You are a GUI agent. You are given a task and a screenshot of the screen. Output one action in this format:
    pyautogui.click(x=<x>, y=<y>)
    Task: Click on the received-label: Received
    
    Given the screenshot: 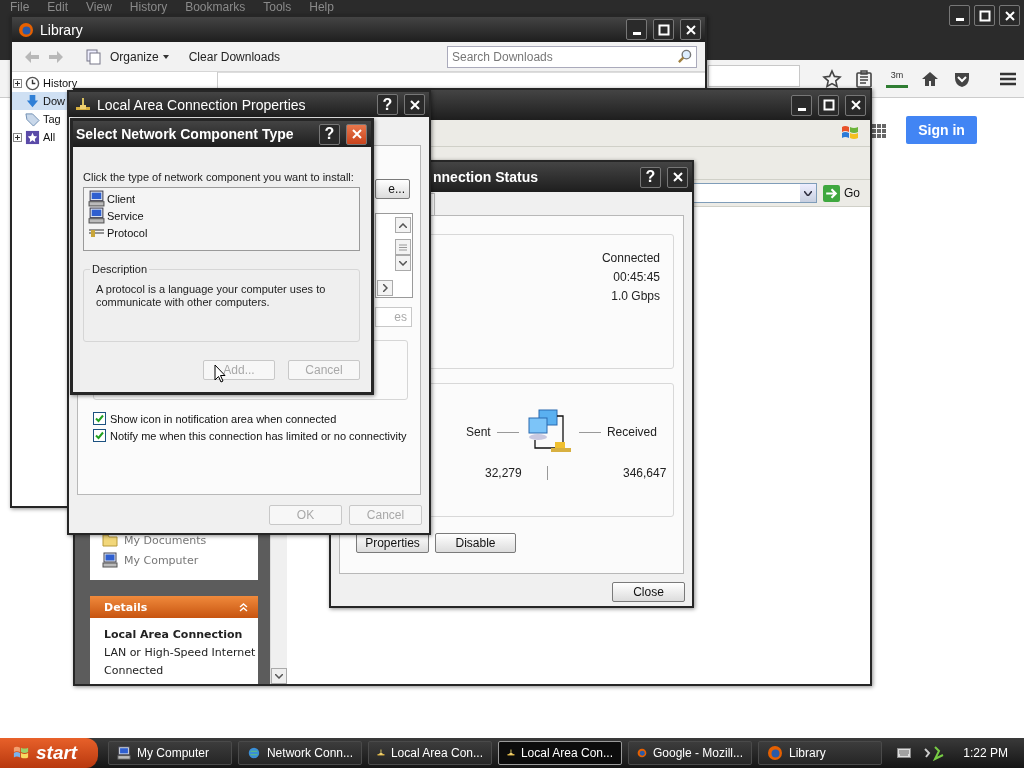 What is the action you would take?
    pyautogui.click(x=631, y=432)
    